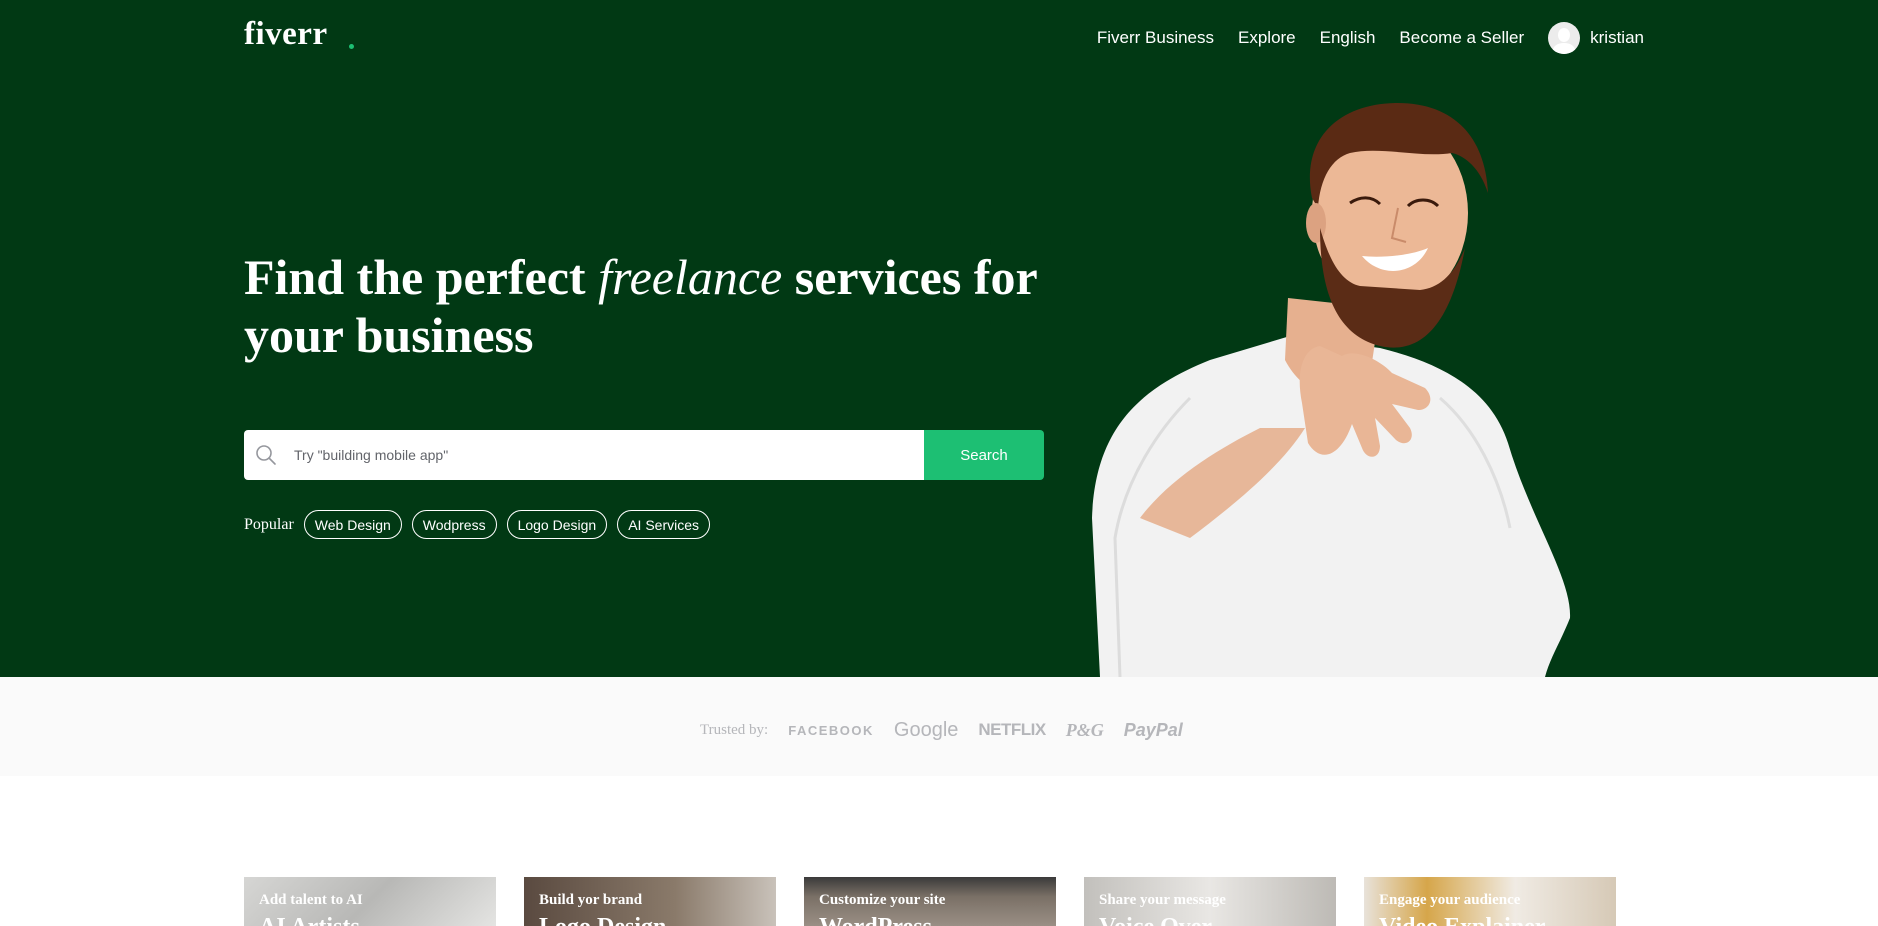 This screenshot has height=926, width=1878. Describe the element at coordinates (286, 34) in the screenshot. I see `fiverr-logo: fiverr` at that location.